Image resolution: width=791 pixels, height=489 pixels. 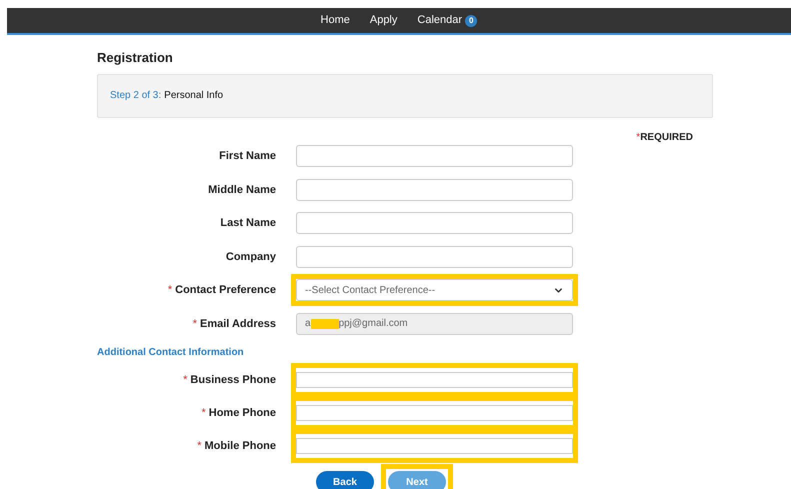 What do you see at coordinates (242, 413) in the screenshot?
I see `field-label: Home Phone` at bounding box center [242, 413].